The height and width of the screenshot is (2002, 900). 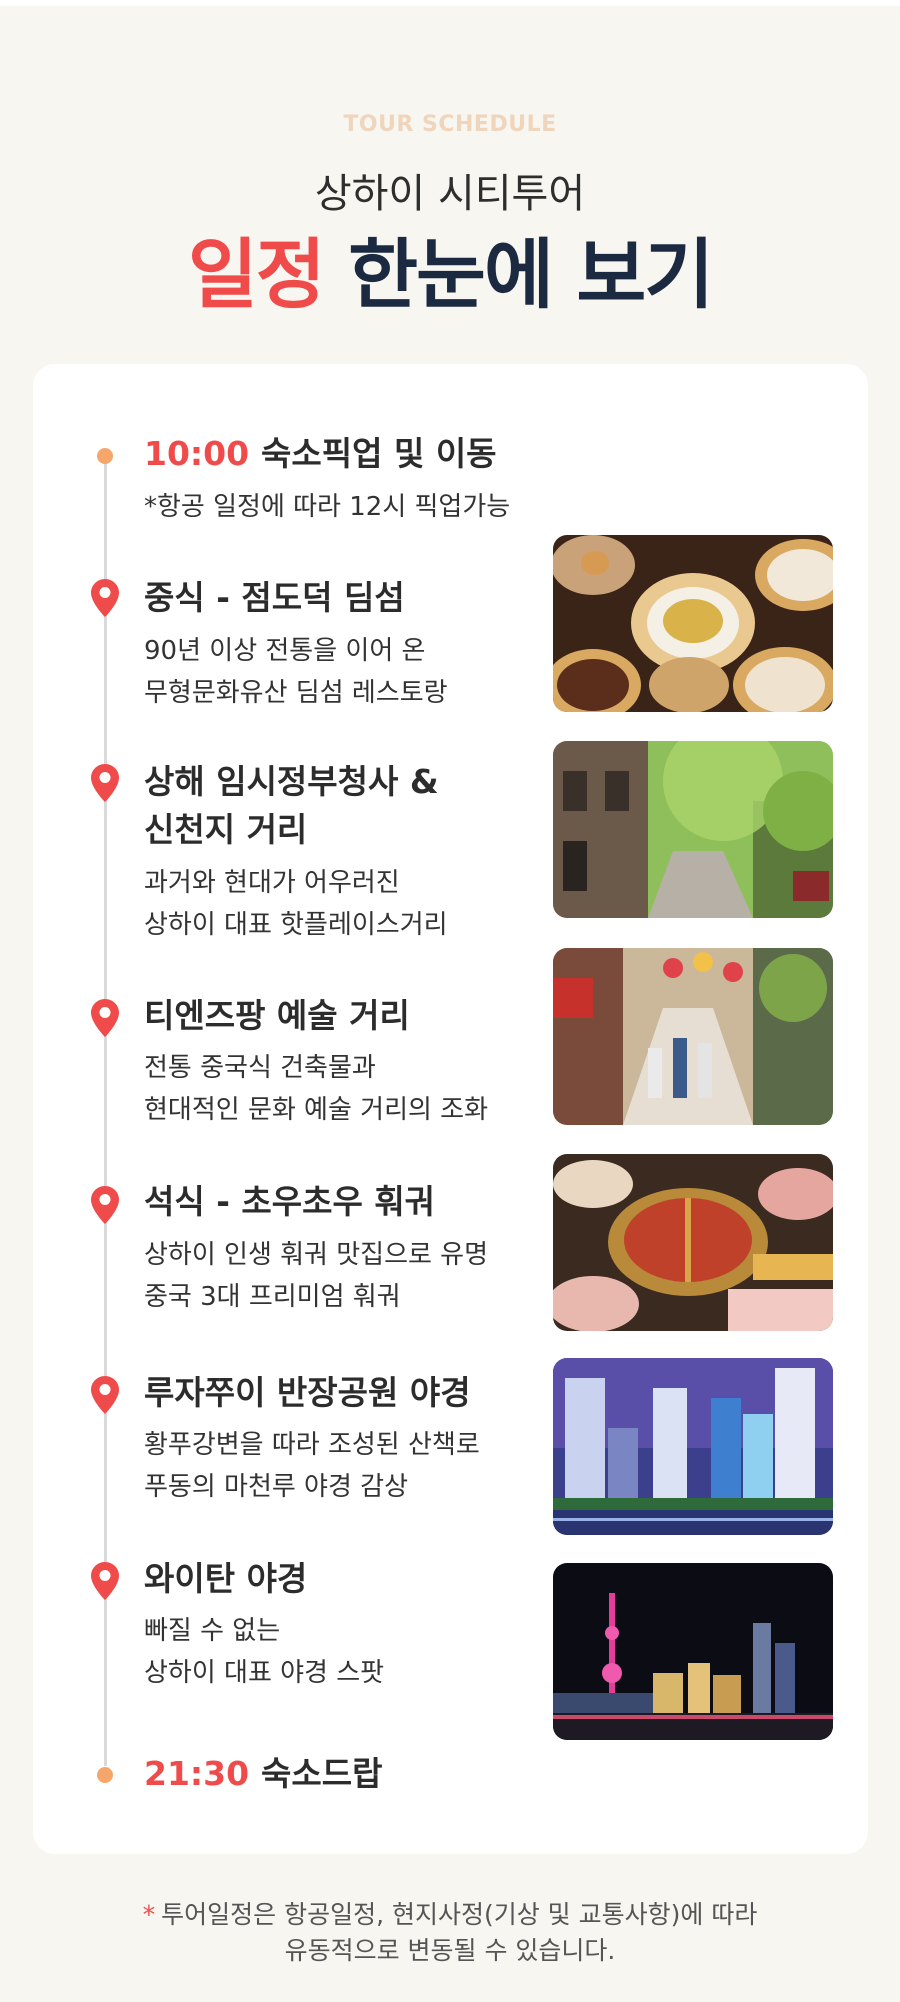 I want to click on footnote-star: *, so click(x=149, y=1914).